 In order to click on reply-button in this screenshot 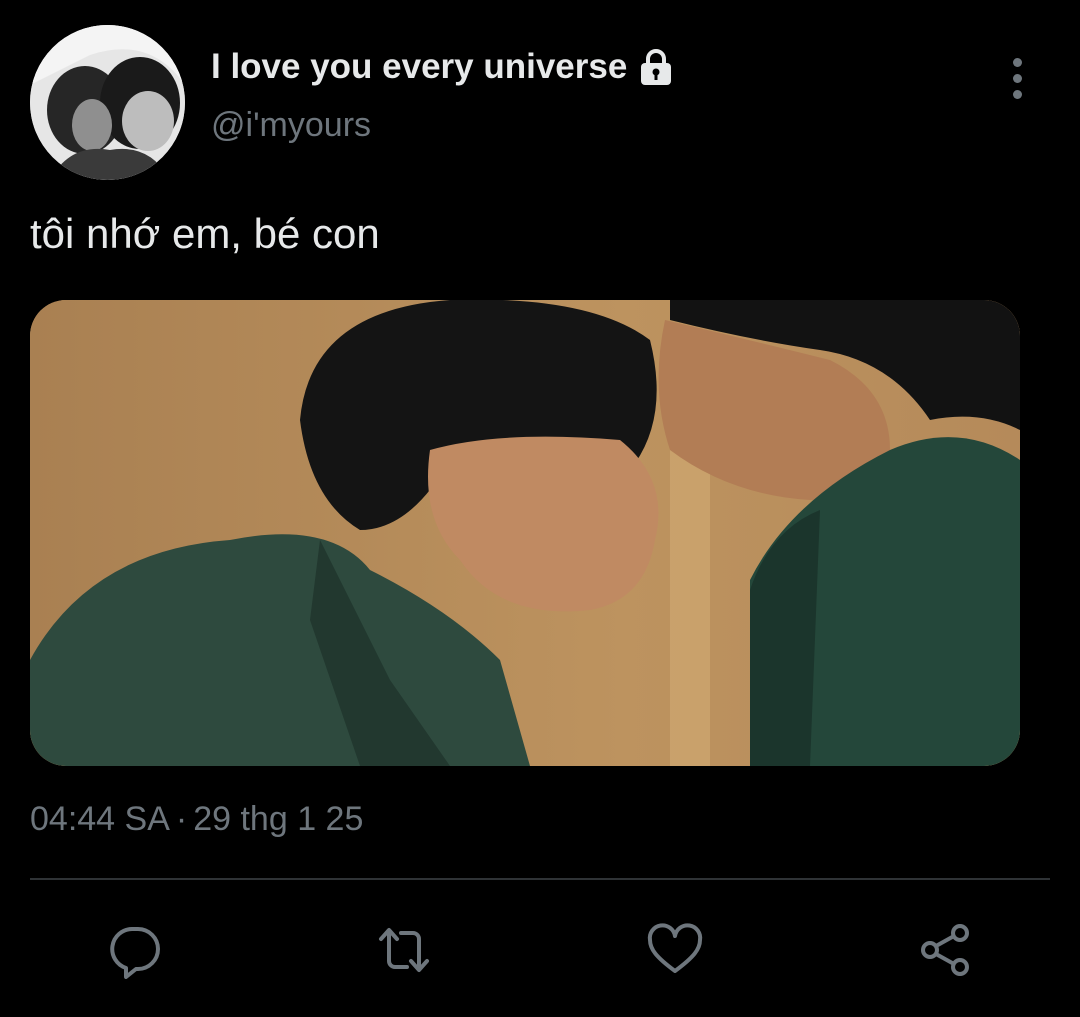, I will do `click(135, 950)`.